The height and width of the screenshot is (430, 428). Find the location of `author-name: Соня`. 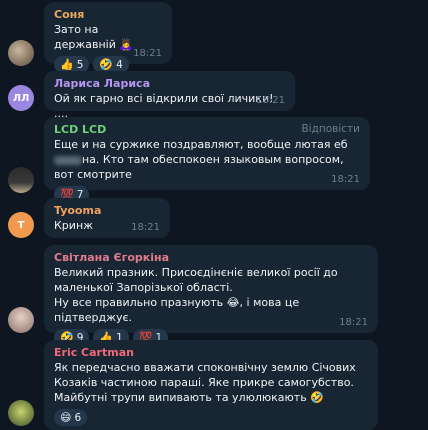

author-name: Соня is located at coordinates (108, 15).